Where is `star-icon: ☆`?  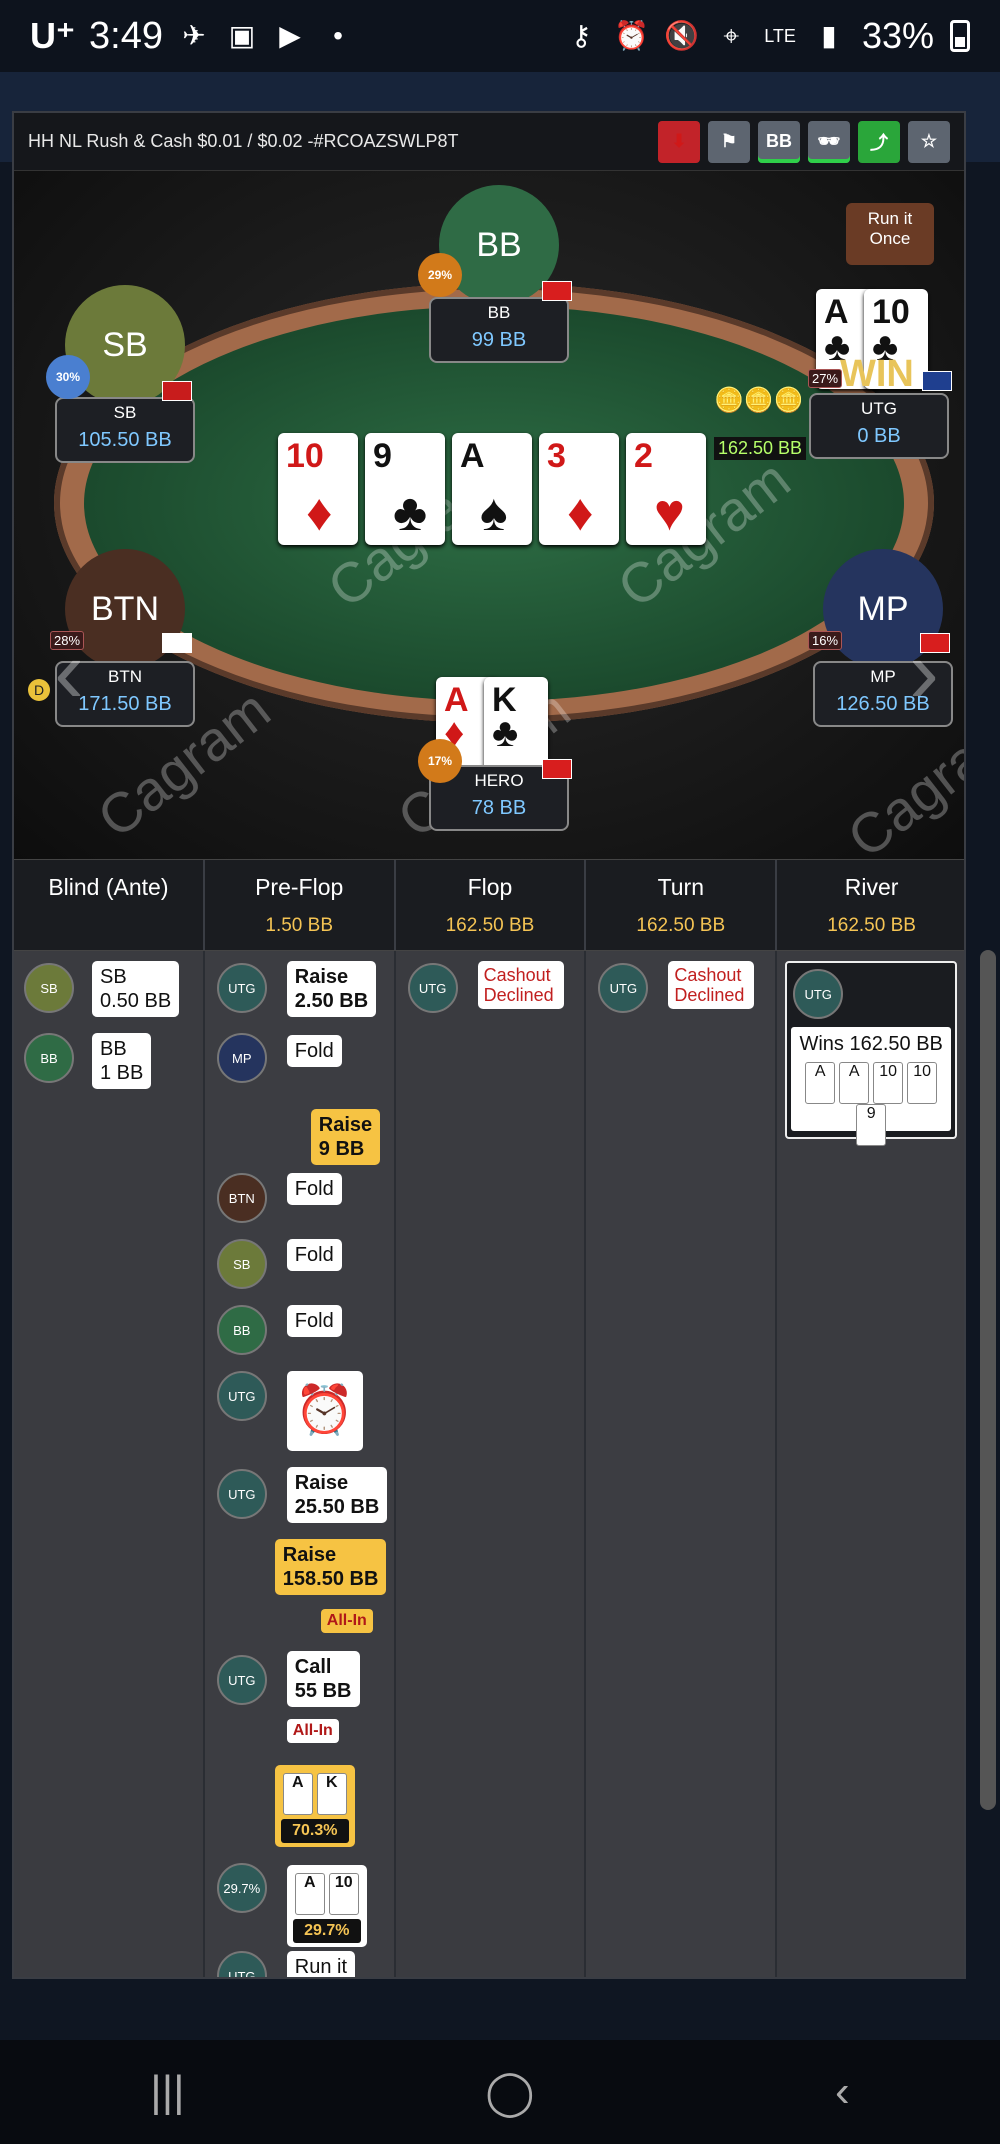
star-icon: ☆ is located at coordinates (929, 141).